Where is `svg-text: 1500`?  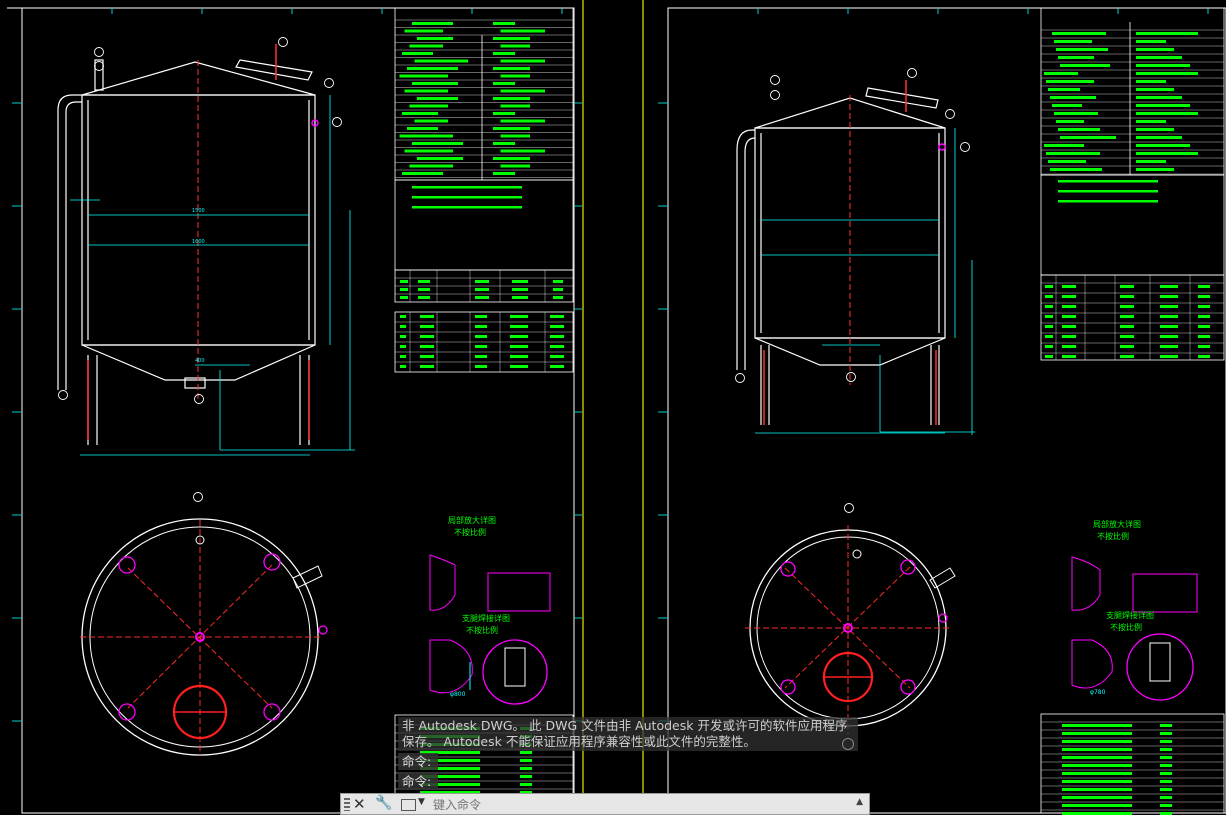 svg-text: 1500 is located at coordinates (198, 211).